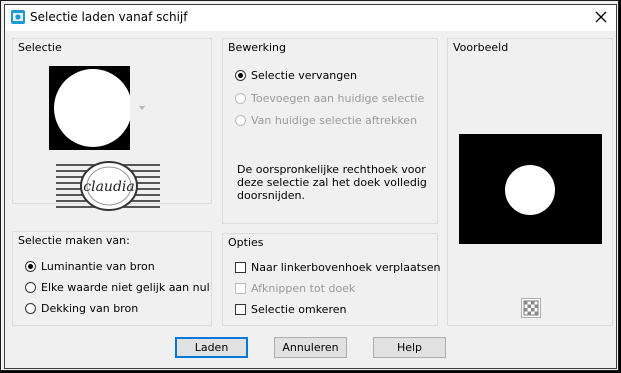 The width and height of the screenshot is (621, 373). I want to click on load-button: Laden, so click(211, 347).